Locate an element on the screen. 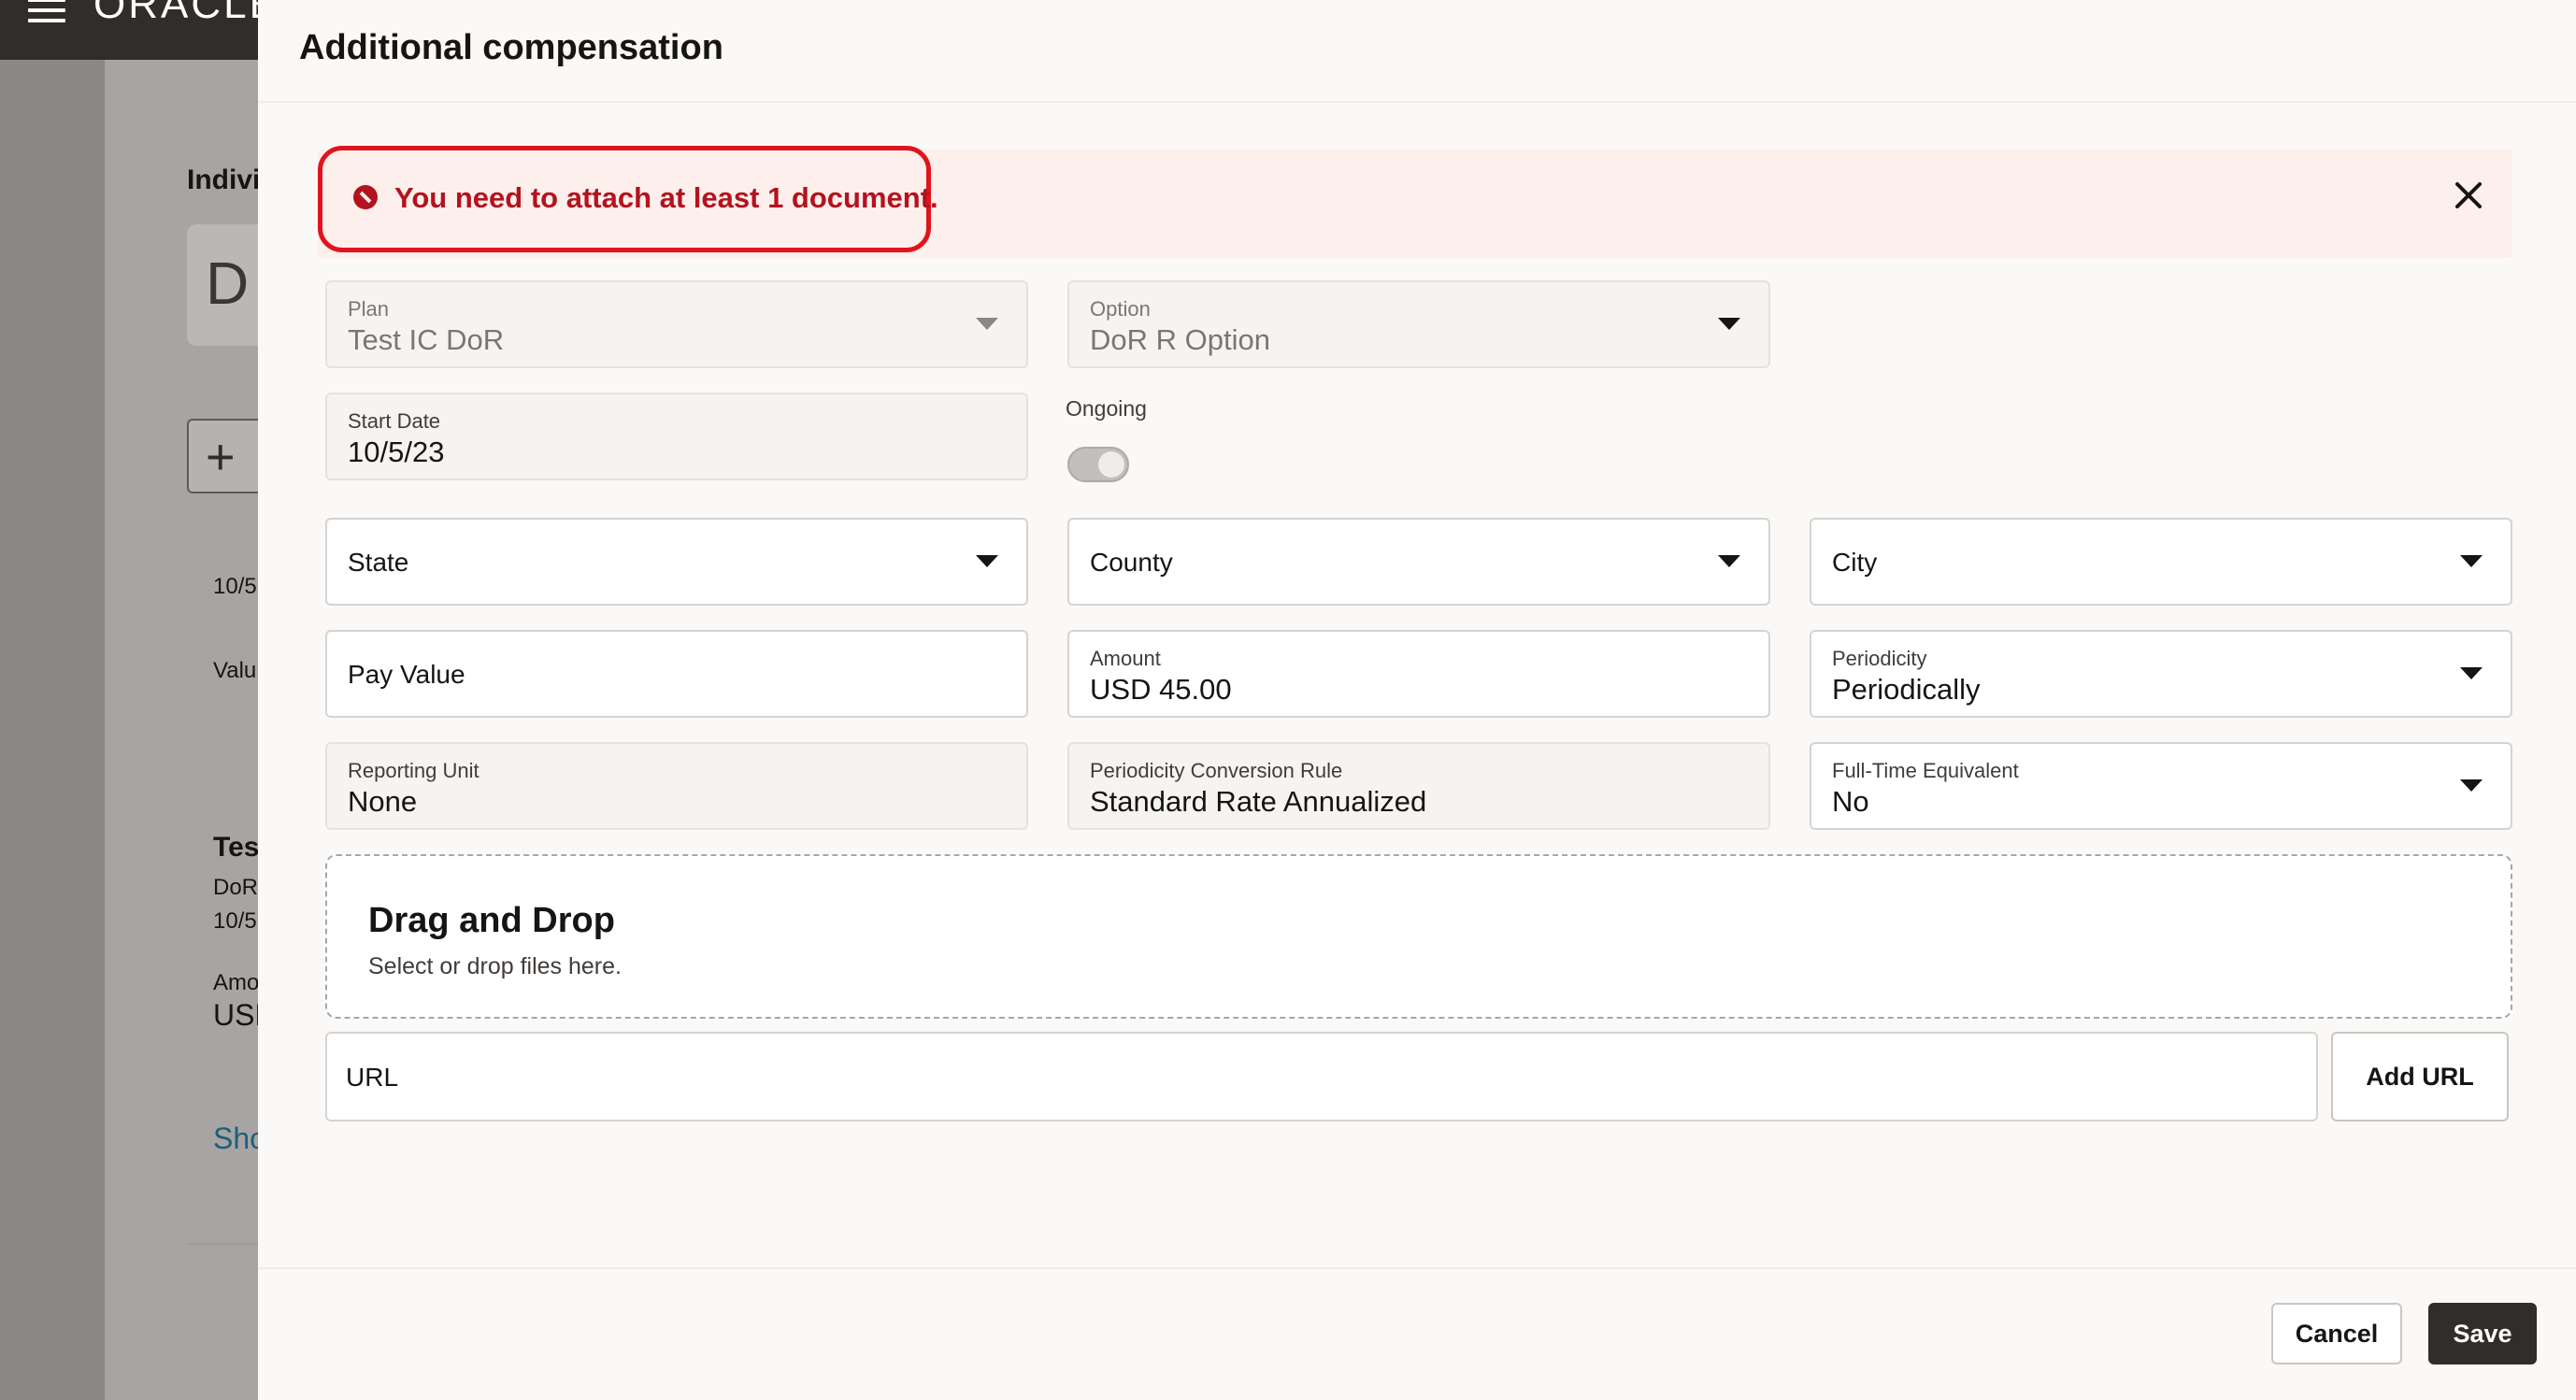 Image resolution: width=2576 pixels, height=1400 pixels. error-icon is located at coordinates (365, 197).